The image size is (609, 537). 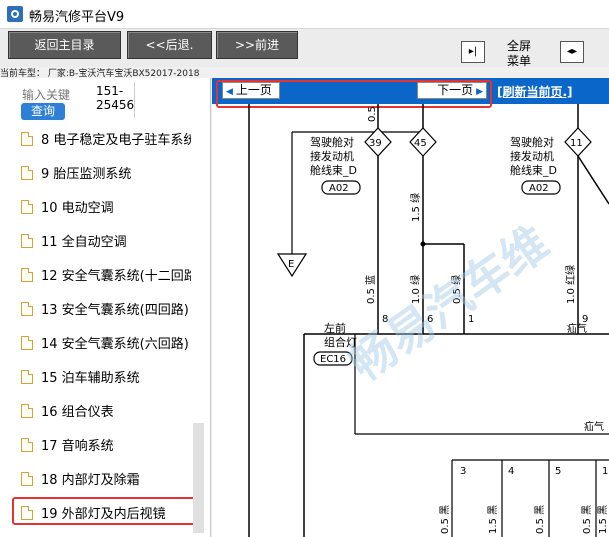 I want to click on pin-11-label: 11, so click(x=576, y=143).